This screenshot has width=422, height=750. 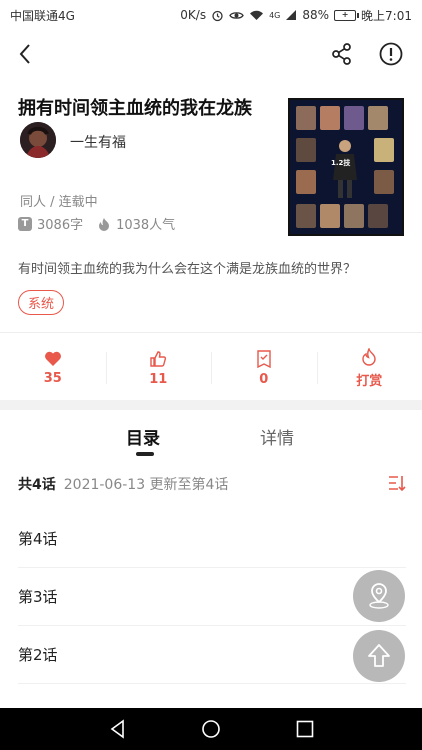 I want to click on system-nav-bar, so click(x=211, y=729).